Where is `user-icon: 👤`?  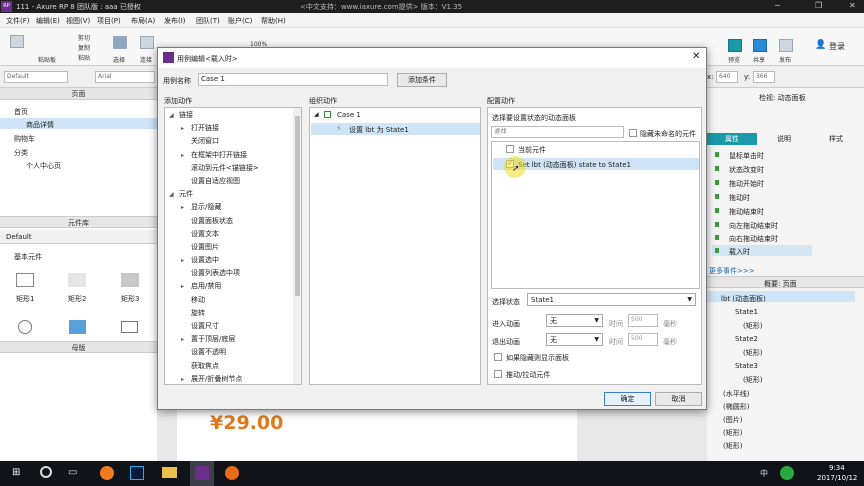
user-icon: 👤 is located at coordinates (820, 45).